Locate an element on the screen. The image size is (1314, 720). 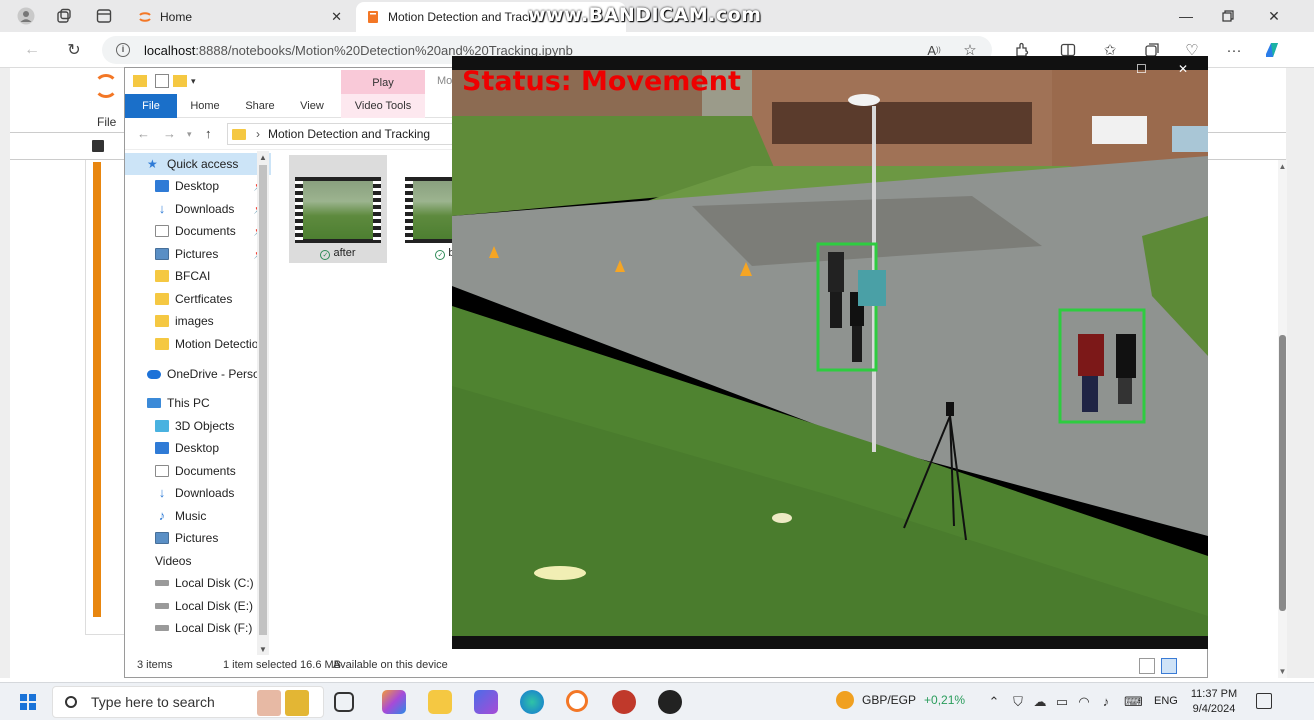
system-clock: 11:37 PM 9/4/2024 is located at coordinates (1214, 702).